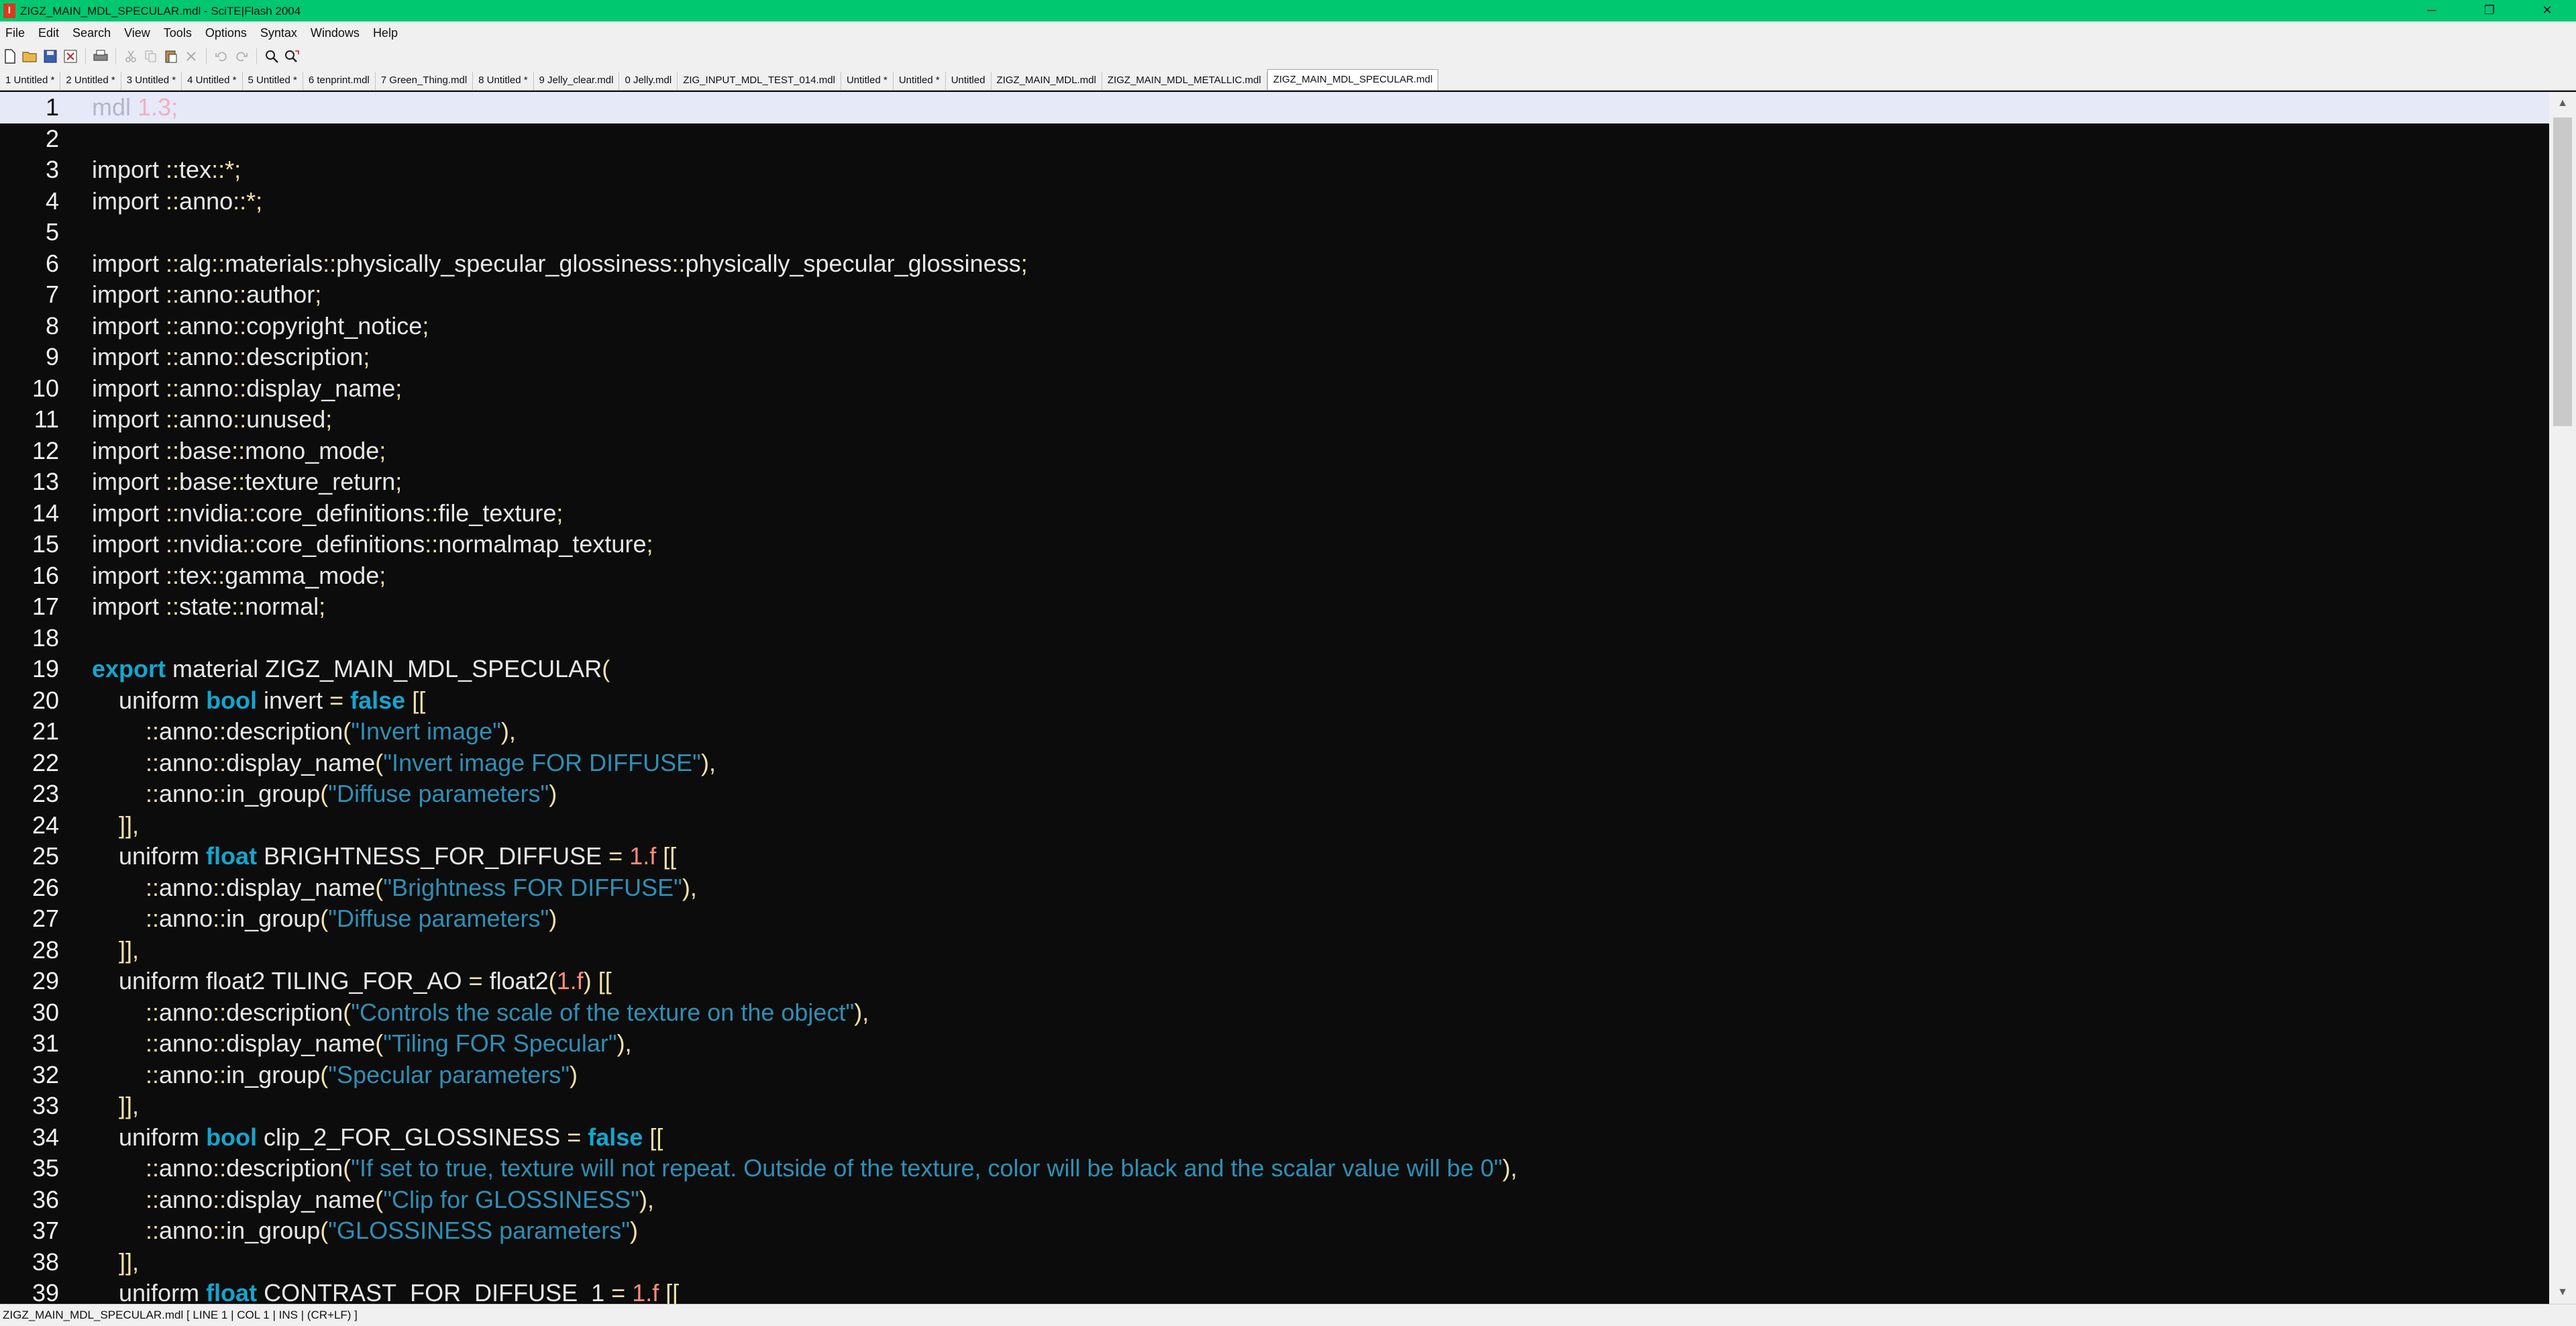  Describe the element at coordinates (2562, 103) in the screenshot. I see `scroll-up-icon: ▲` at that location.